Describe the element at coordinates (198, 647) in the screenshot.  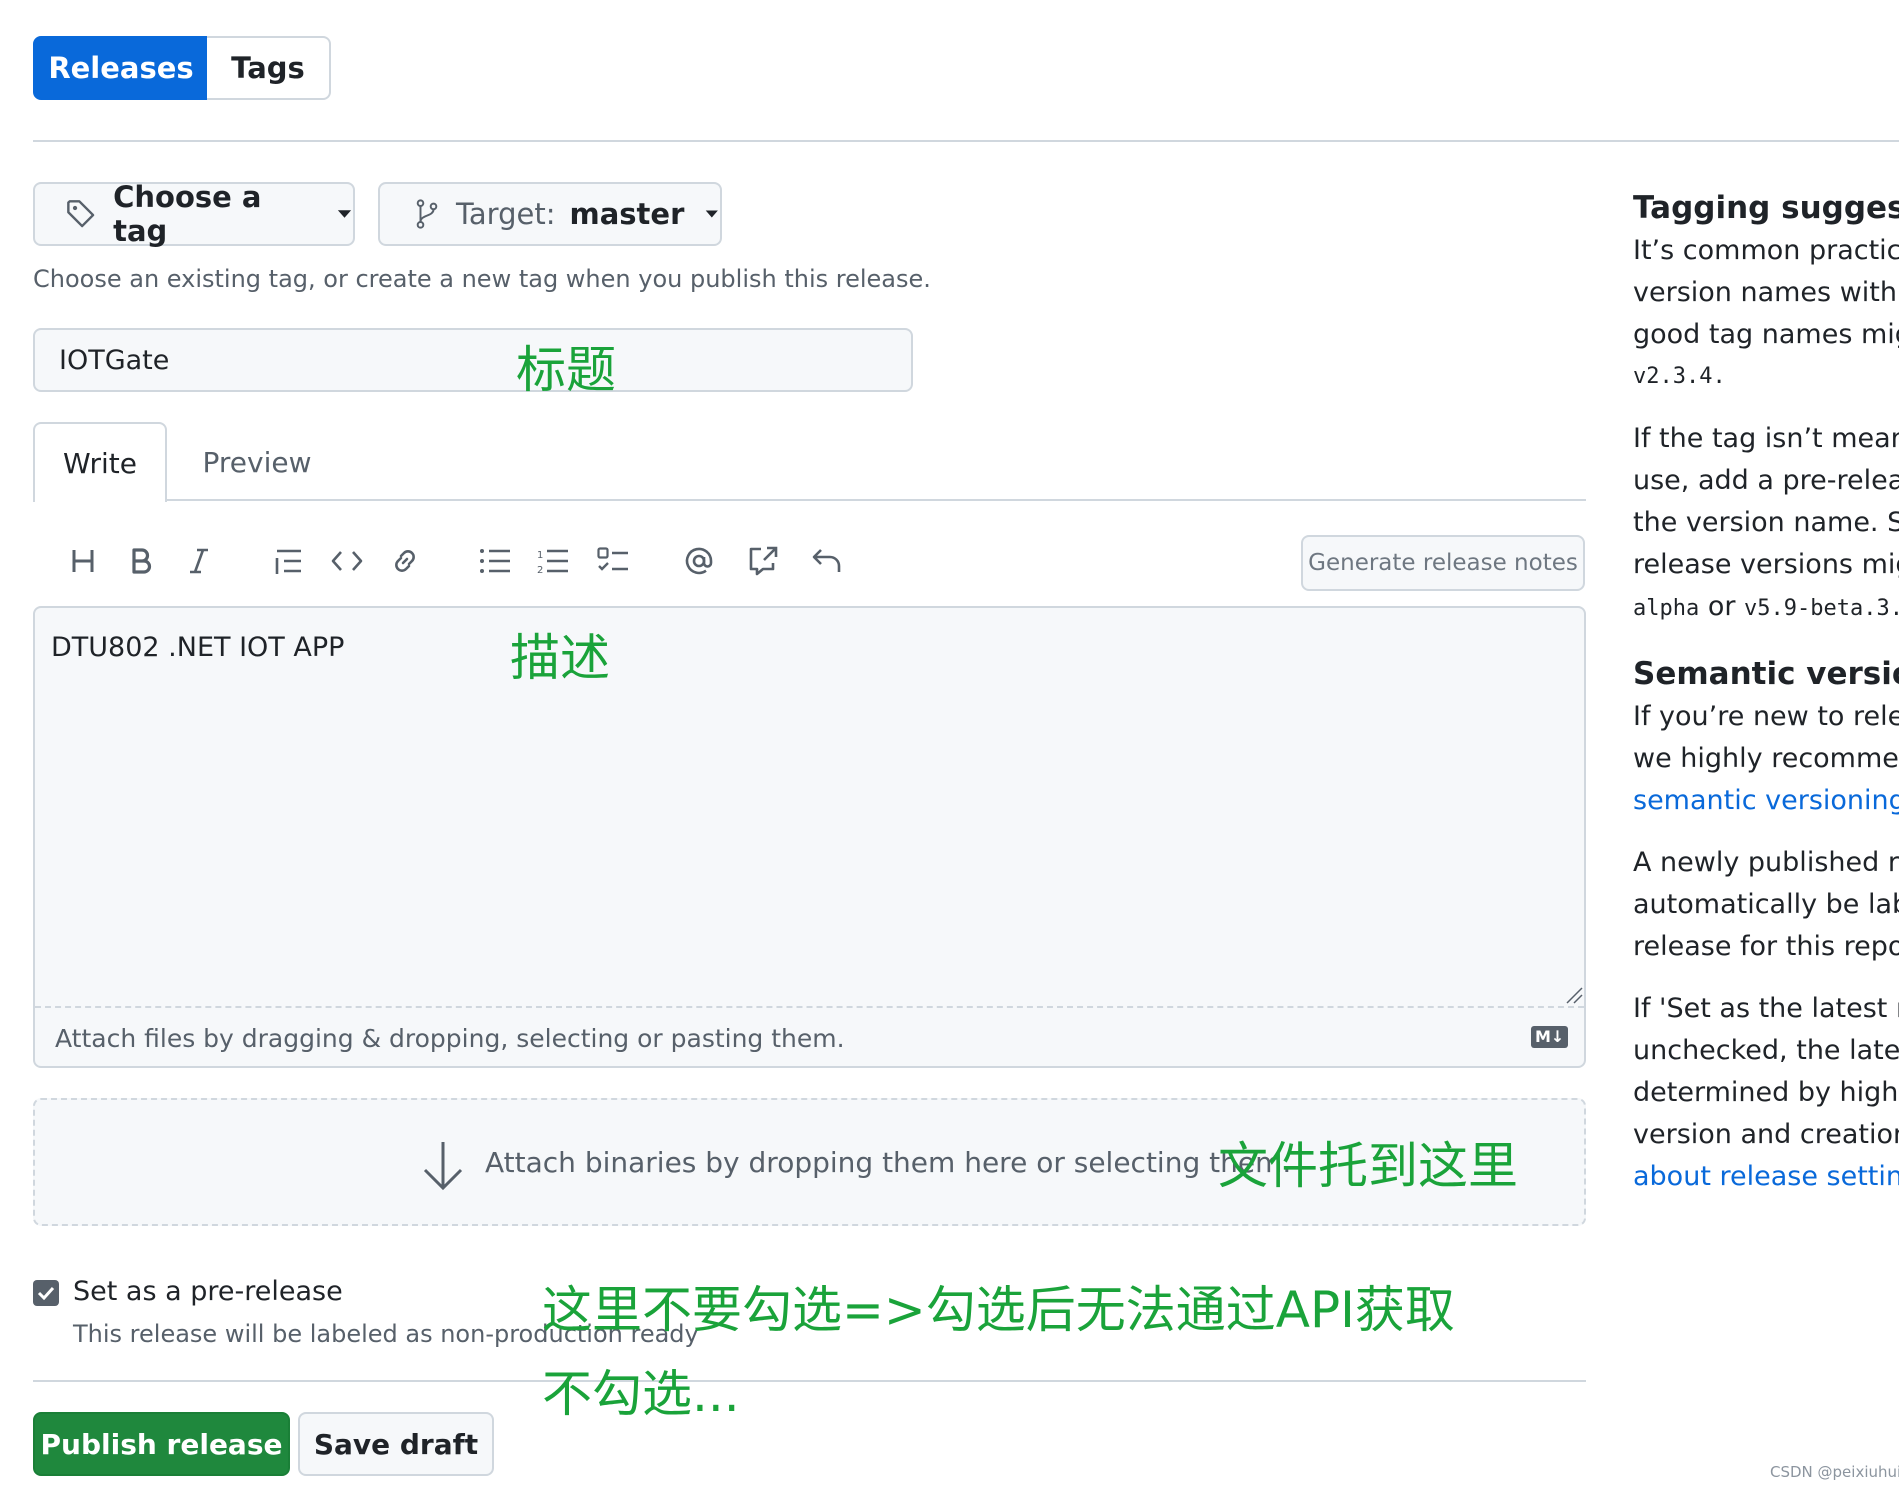
I see `description-text: DTU802 .NET IOT APP` at that location.